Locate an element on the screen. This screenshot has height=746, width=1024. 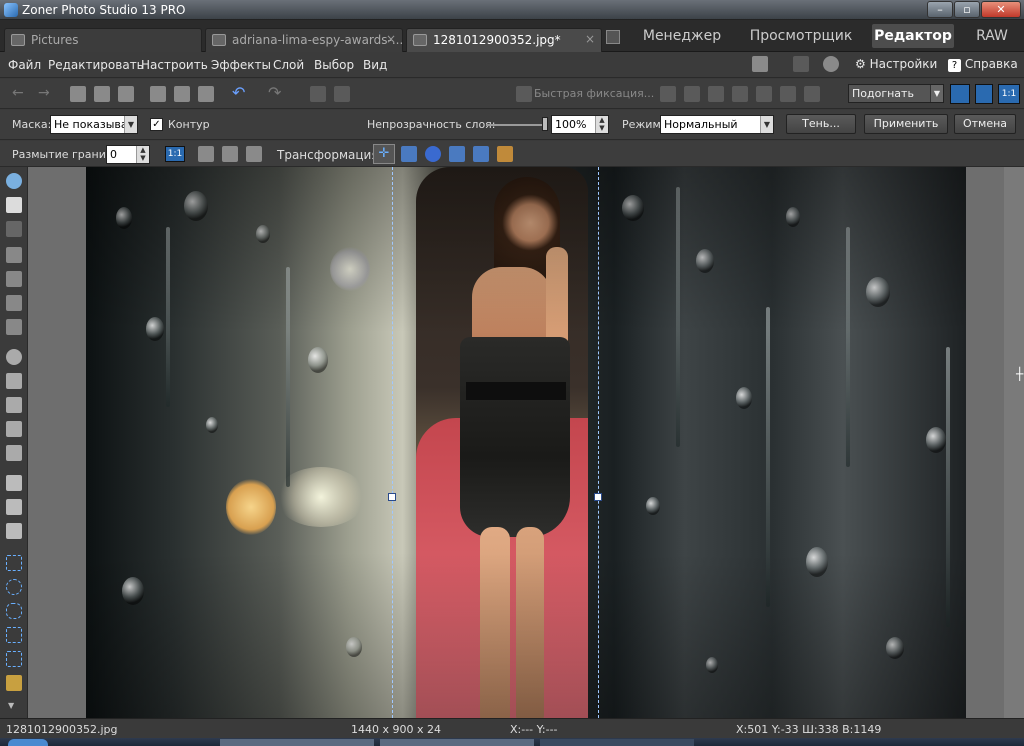
flip-icon is located at coordinates (342, 94).